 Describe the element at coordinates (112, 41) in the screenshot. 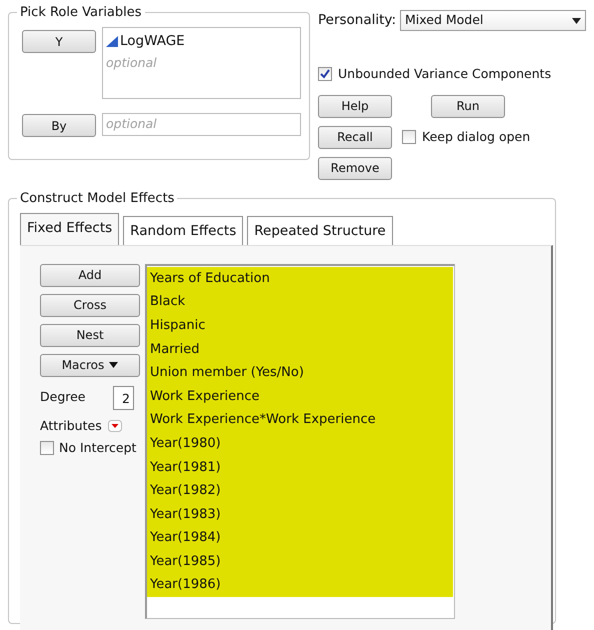

I see `continuous-icon` at that location.